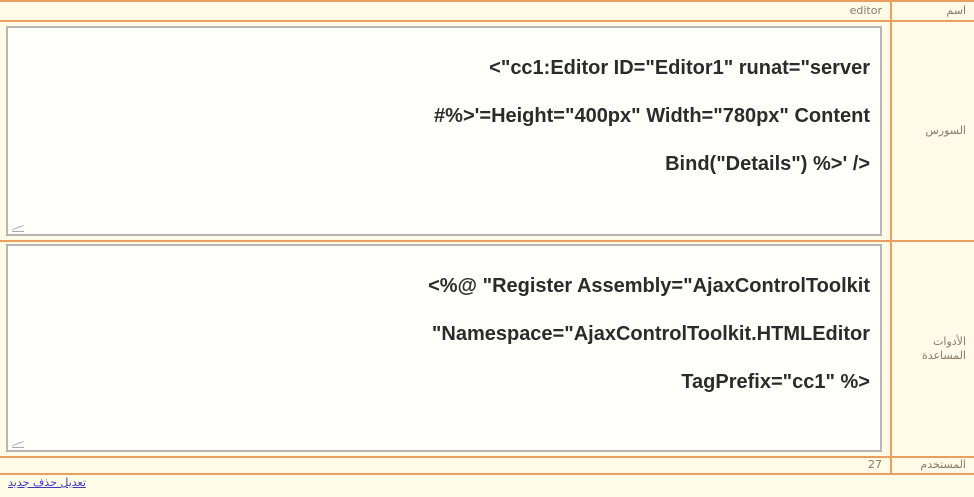 The height and width of the screenshot is (497, 974). I want to click on source-label: السورس, so click(932, 131).